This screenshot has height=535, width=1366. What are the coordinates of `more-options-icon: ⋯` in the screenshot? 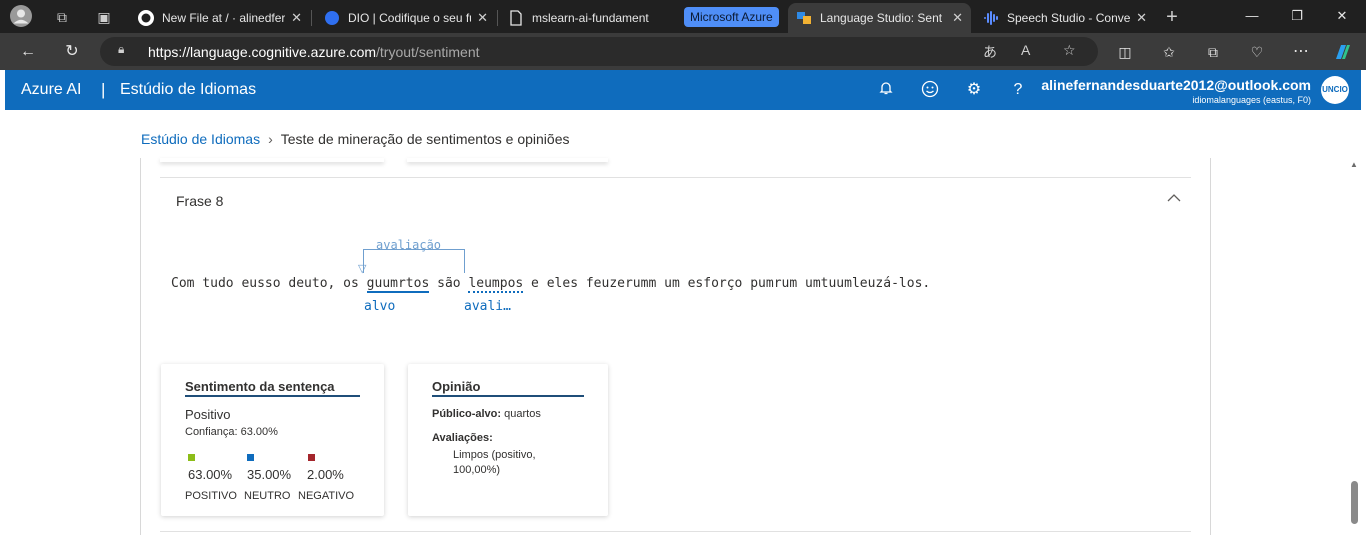 It's located at (1301, 52).